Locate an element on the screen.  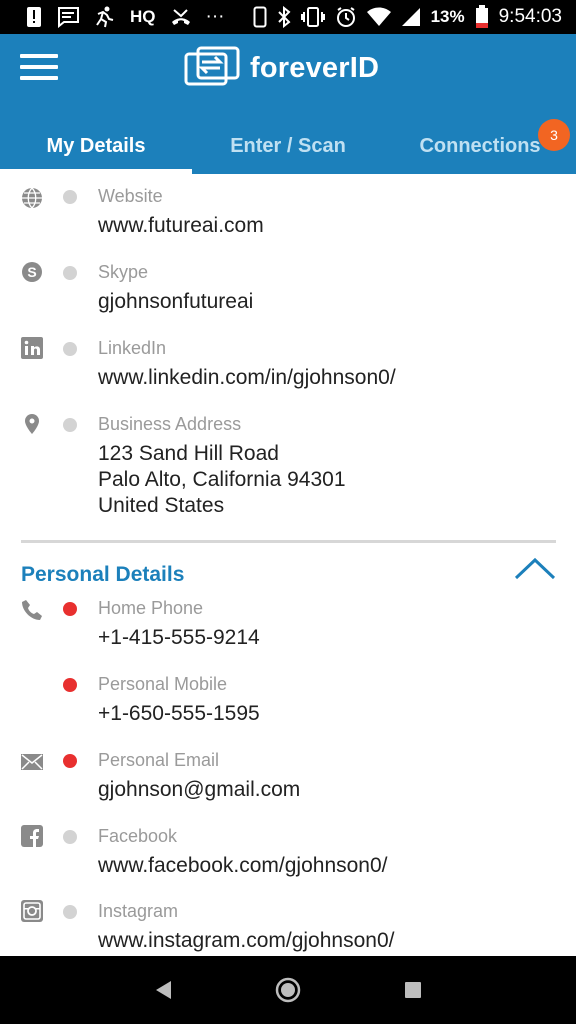
field-value: www.linkedin.com/in/gjohnson0/ is located at coordinates (247, 377).